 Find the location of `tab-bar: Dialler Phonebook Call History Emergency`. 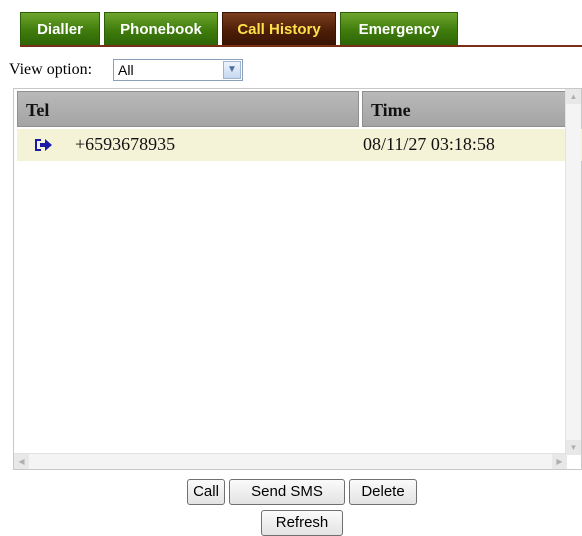

tab-bar: Dialler Phonebook Call History Emergency is located at coordinates (239, 29).